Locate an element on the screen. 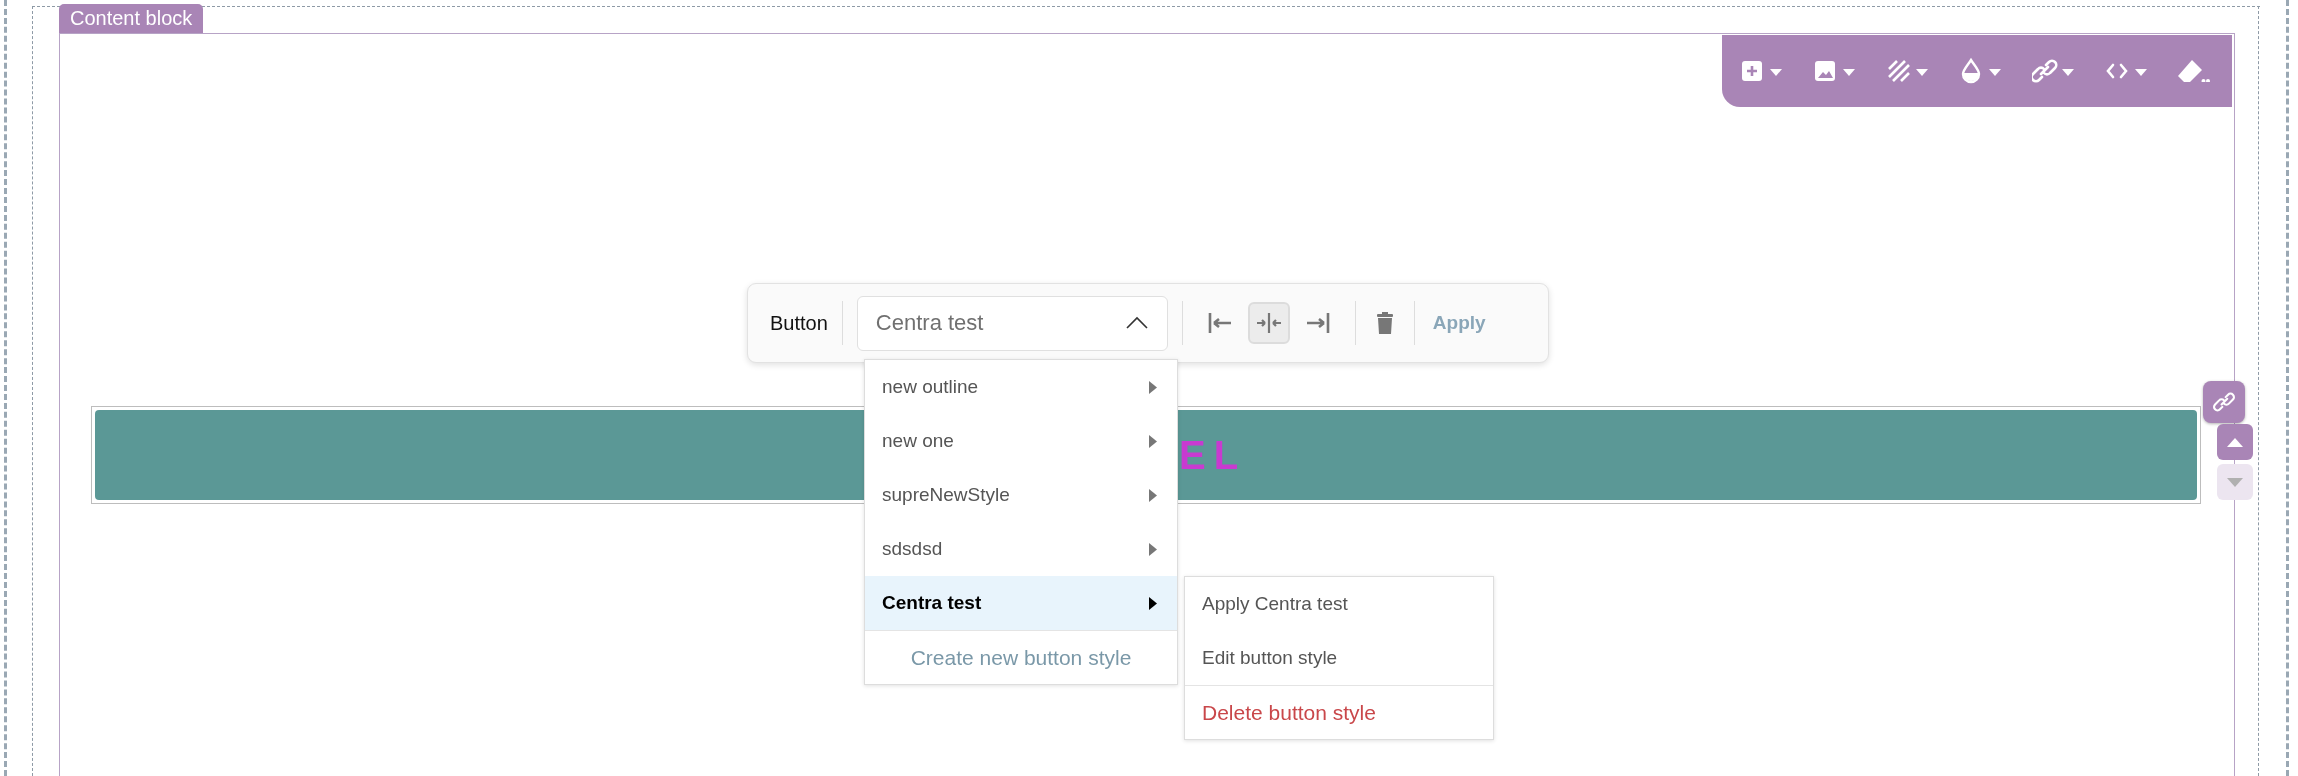  link-button is located at coordinates (2224, 402).